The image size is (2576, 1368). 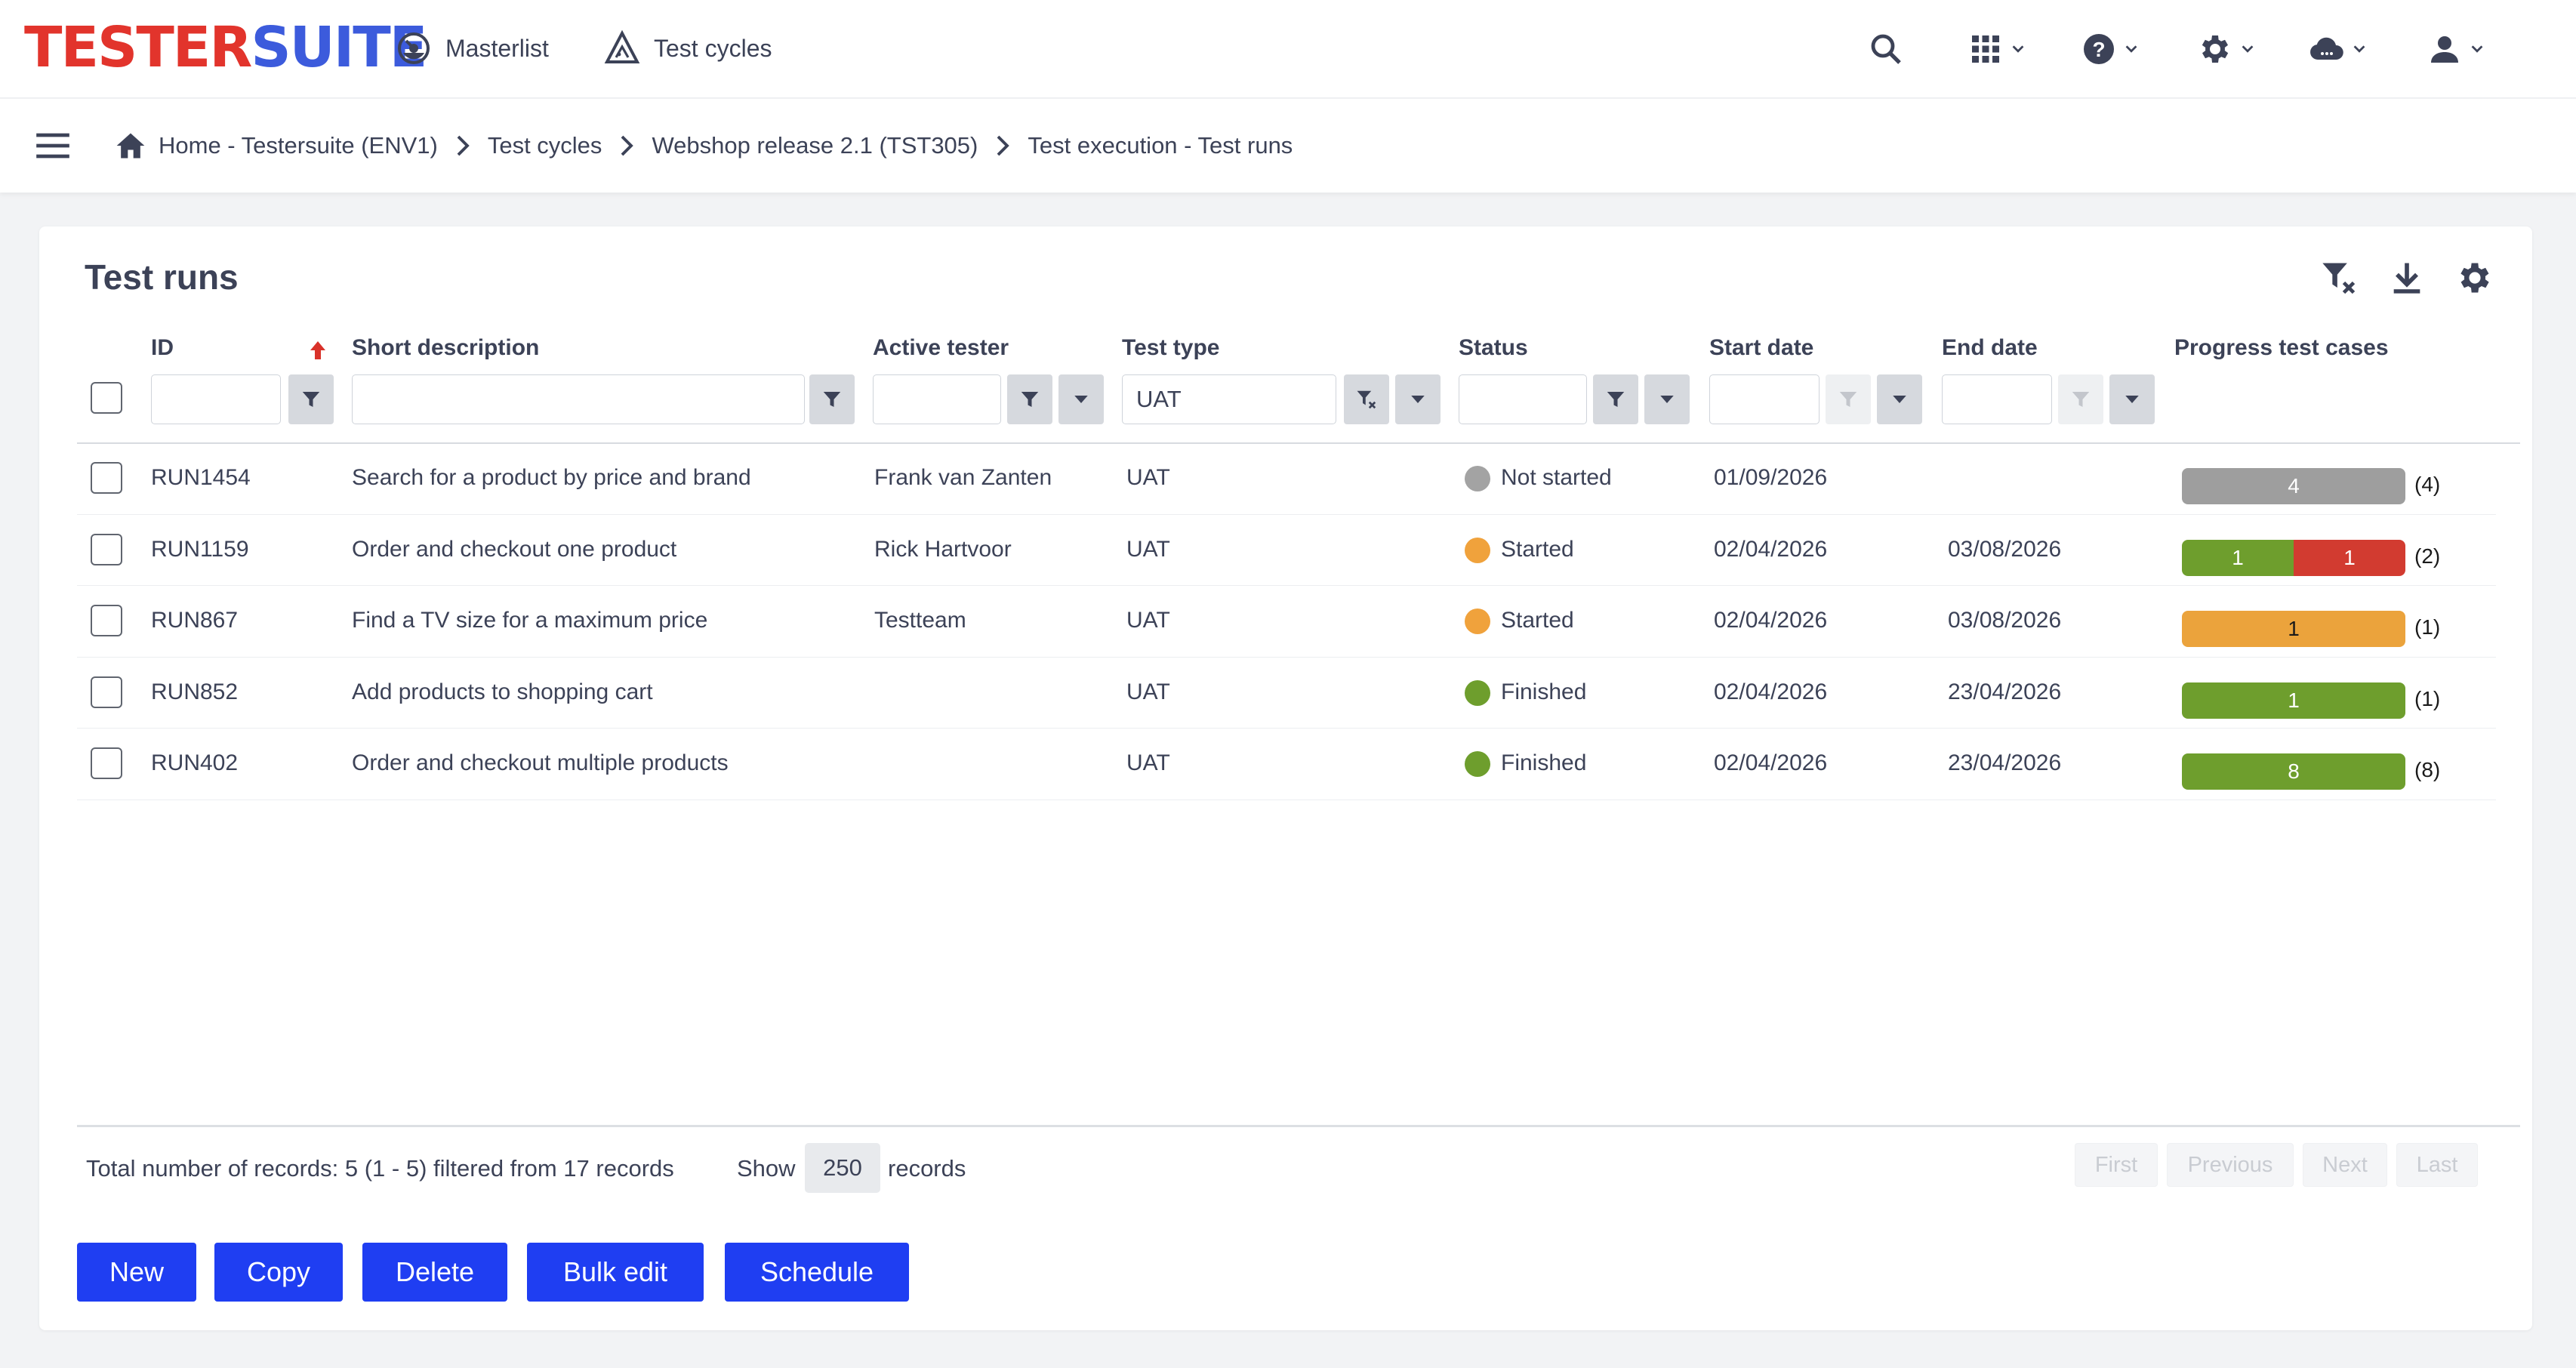 I want to click on filter-short-description-input, so click(x=578, y=399).